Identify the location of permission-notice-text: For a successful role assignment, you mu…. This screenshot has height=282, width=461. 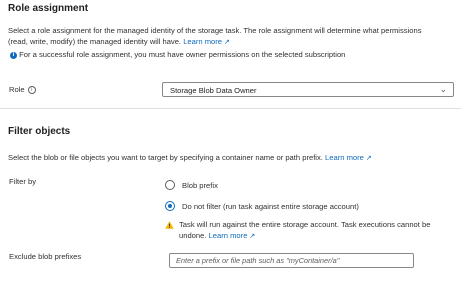
(182, 54).